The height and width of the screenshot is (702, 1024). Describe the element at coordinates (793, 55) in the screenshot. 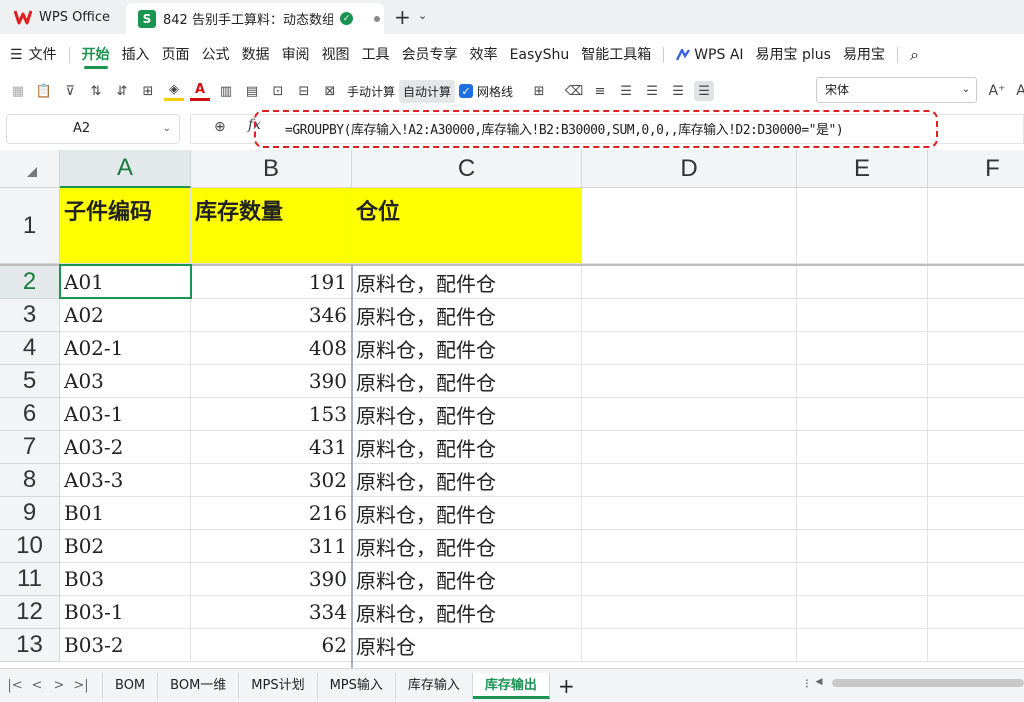

I see `menu-easyuse-plus: 易用宝 plus` at that location.